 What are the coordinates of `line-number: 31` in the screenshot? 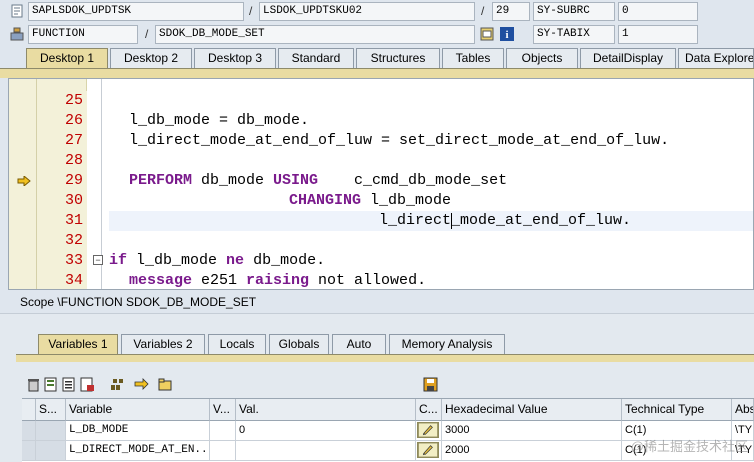 It's located at (62, 221).